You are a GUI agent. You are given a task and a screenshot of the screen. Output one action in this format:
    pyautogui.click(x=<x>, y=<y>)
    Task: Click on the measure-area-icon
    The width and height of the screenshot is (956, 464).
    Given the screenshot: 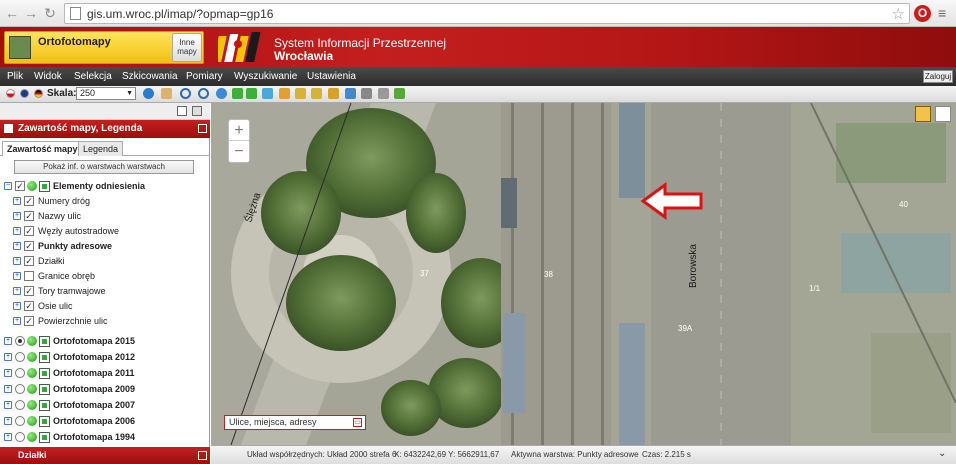 What is the action you would take?
    pyautogui.click(x=316, y=93)
    